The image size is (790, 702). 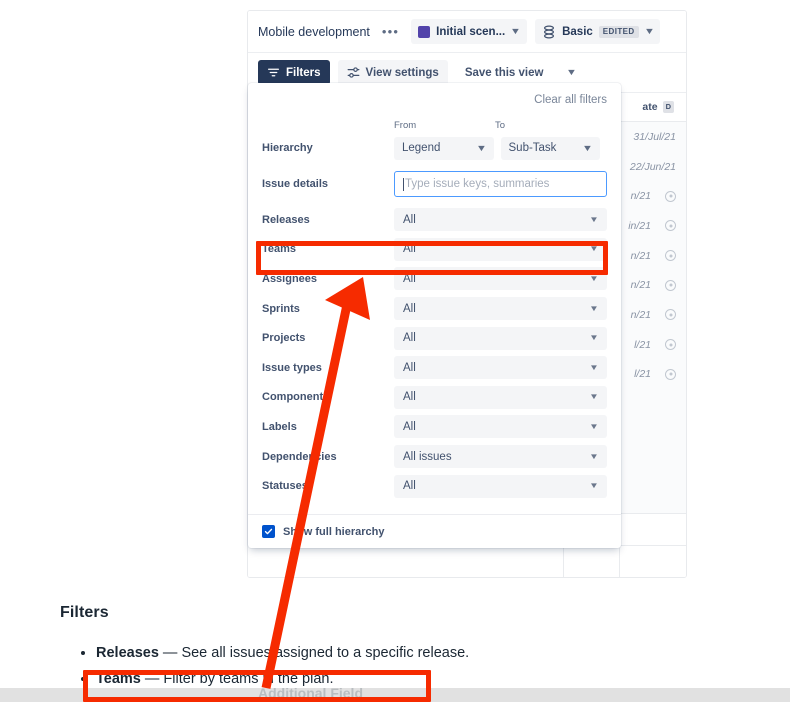 What do you see at coordinates (395, 695) in the screenshot?
I see `page-bottom-edge` at bounding box center [395, 695].